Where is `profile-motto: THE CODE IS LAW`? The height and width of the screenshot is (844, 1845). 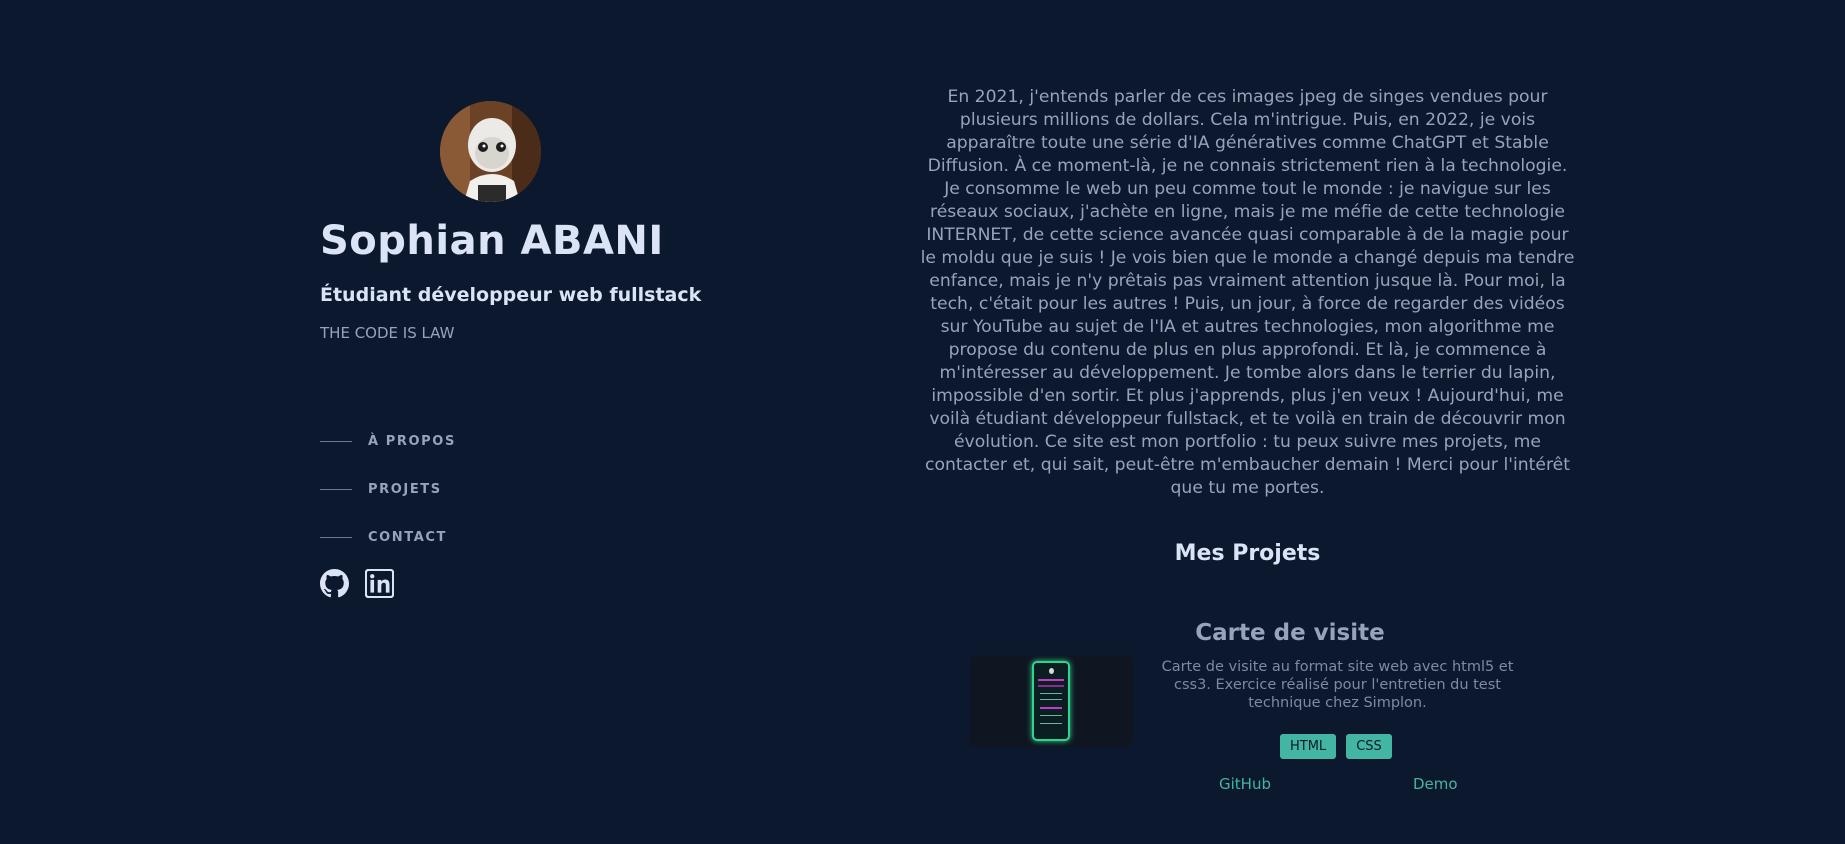
profile-motto: THE CODE IS LAW is located at coordinates (387, 333).